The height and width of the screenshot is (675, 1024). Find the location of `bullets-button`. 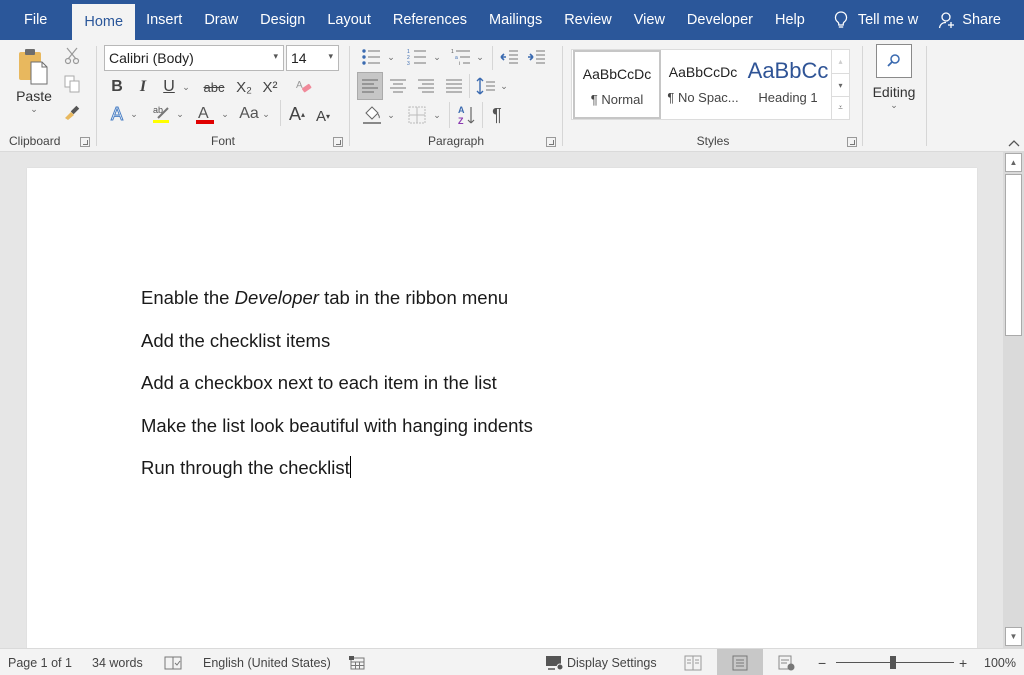

bullets-button is located at coordinates (371, 57).